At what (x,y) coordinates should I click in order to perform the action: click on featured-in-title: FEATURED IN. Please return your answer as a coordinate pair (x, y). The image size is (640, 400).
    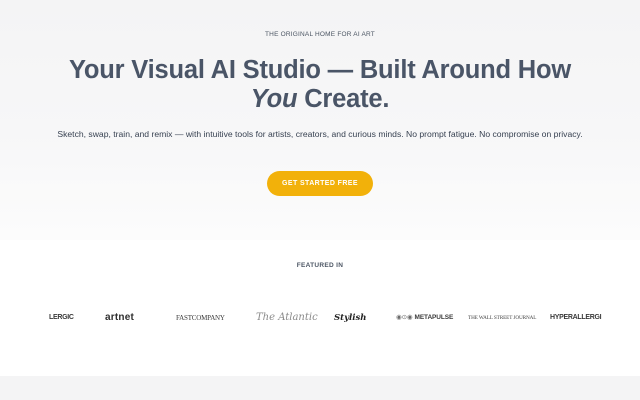
    Looking at the image, I should click on (320, 265).